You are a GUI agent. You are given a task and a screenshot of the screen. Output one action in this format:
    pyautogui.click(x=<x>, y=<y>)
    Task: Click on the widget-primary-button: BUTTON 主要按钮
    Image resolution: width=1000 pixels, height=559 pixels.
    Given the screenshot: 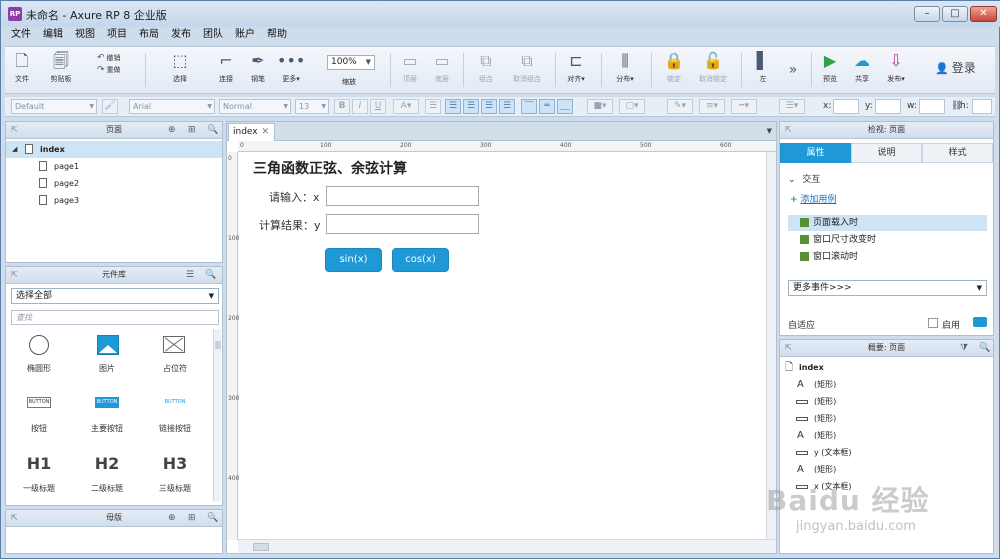 What is the action you would take?
    pyautogui.click(x=107, y=413)
    